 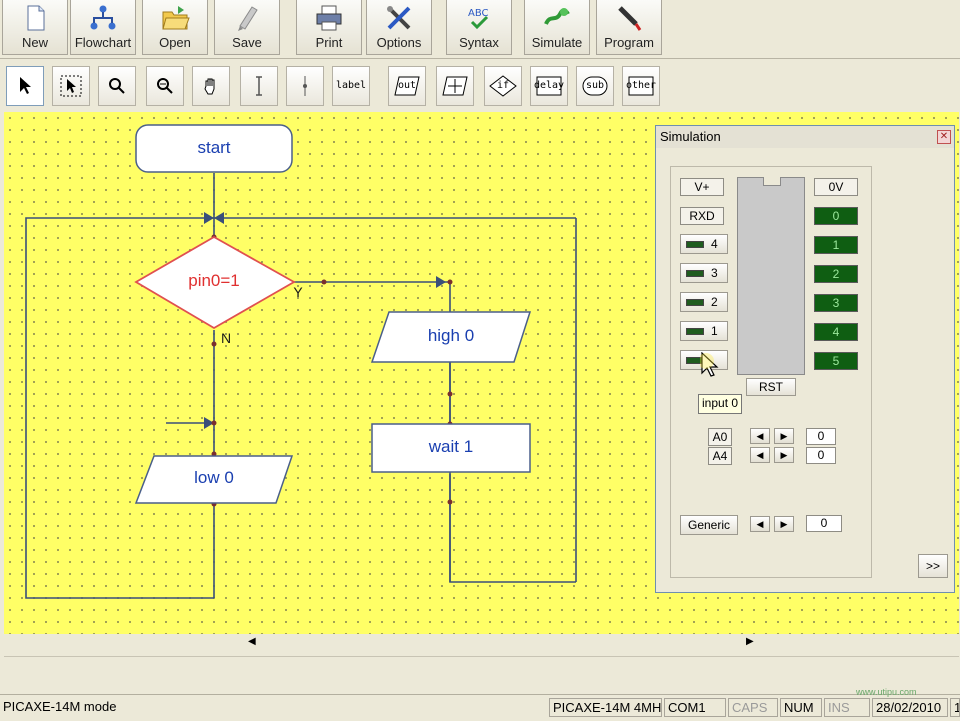 What do you see at coordinates (784, 455) in the screenshot?
I see `a4-increase-button: ▶` at bounding box center [784, 455].